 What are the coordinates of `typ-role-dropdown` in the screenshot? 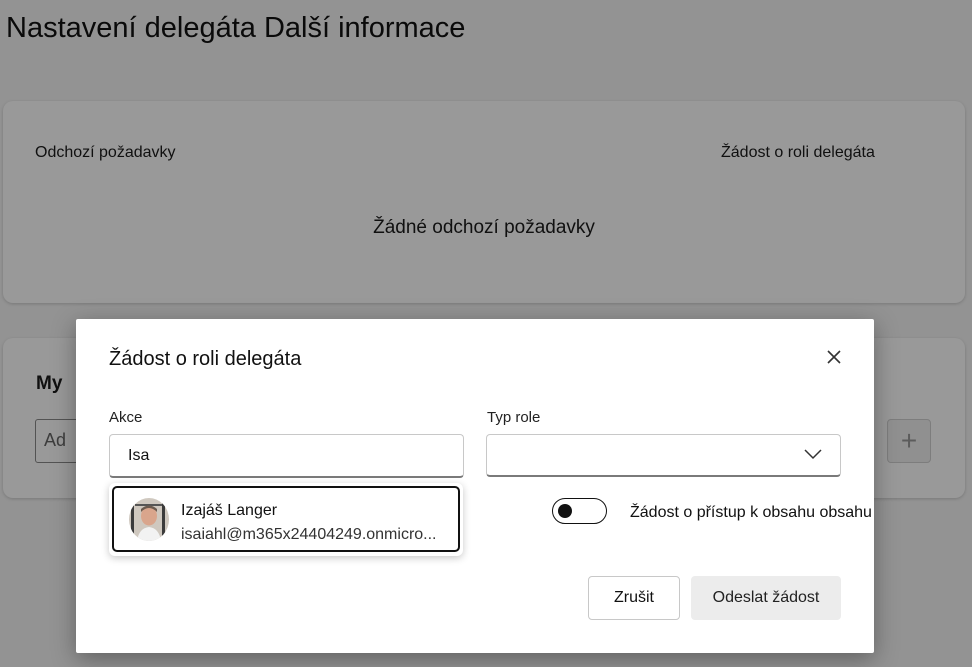 It's located at (663, 455).